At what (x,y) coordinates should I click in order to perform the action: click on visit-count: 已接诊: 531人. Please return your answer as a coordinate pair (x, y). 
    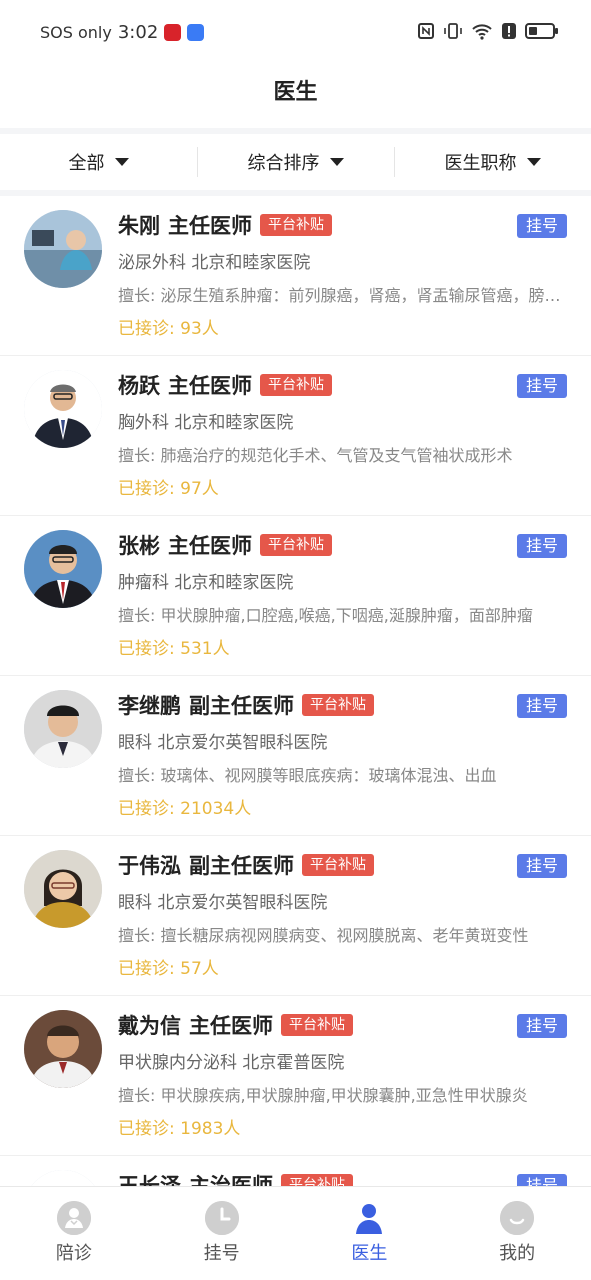
    Looking at the image, I should click on (174, 649).